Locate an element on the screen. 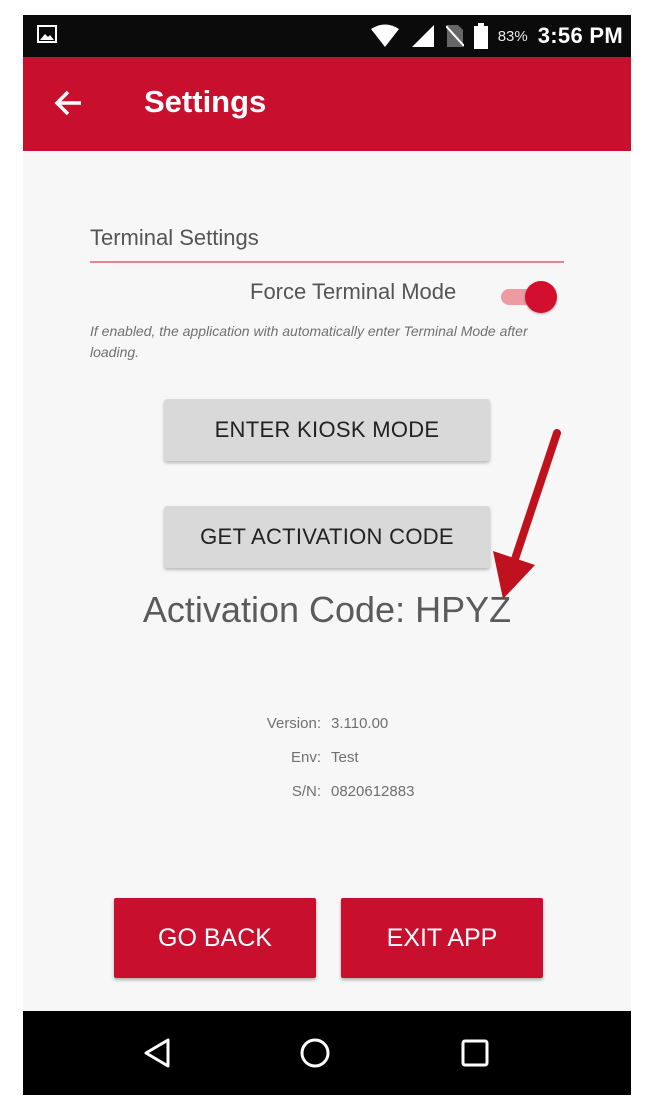 This screenshot has width=650, height=1118. env-value: Test is located at coordinates (345, 757).